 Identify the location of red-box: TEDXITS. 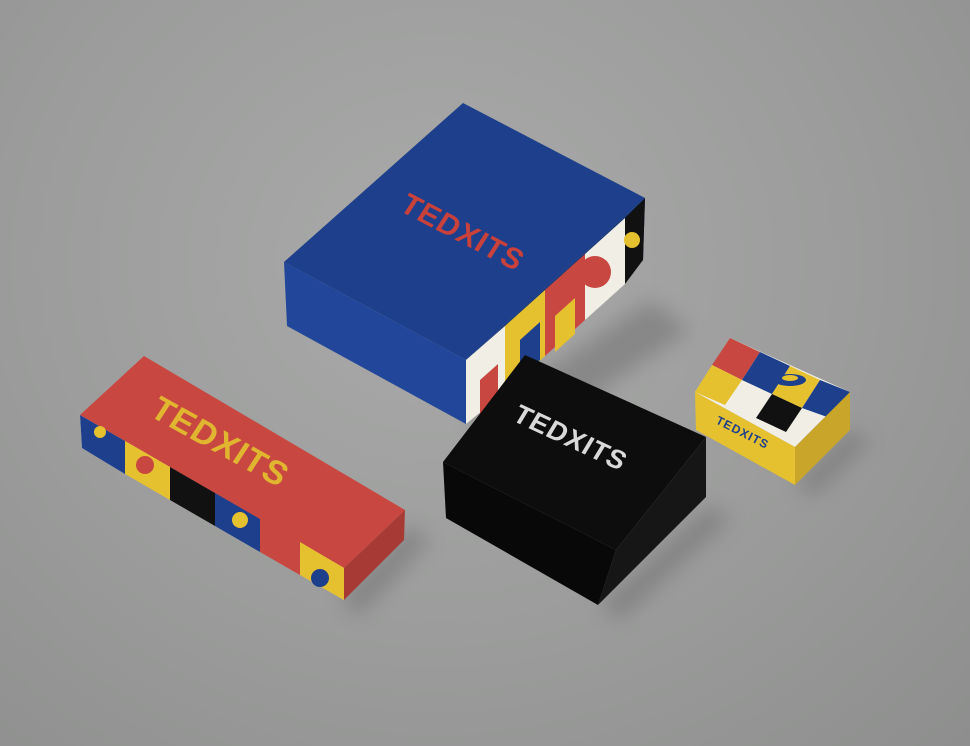
(242, 478).